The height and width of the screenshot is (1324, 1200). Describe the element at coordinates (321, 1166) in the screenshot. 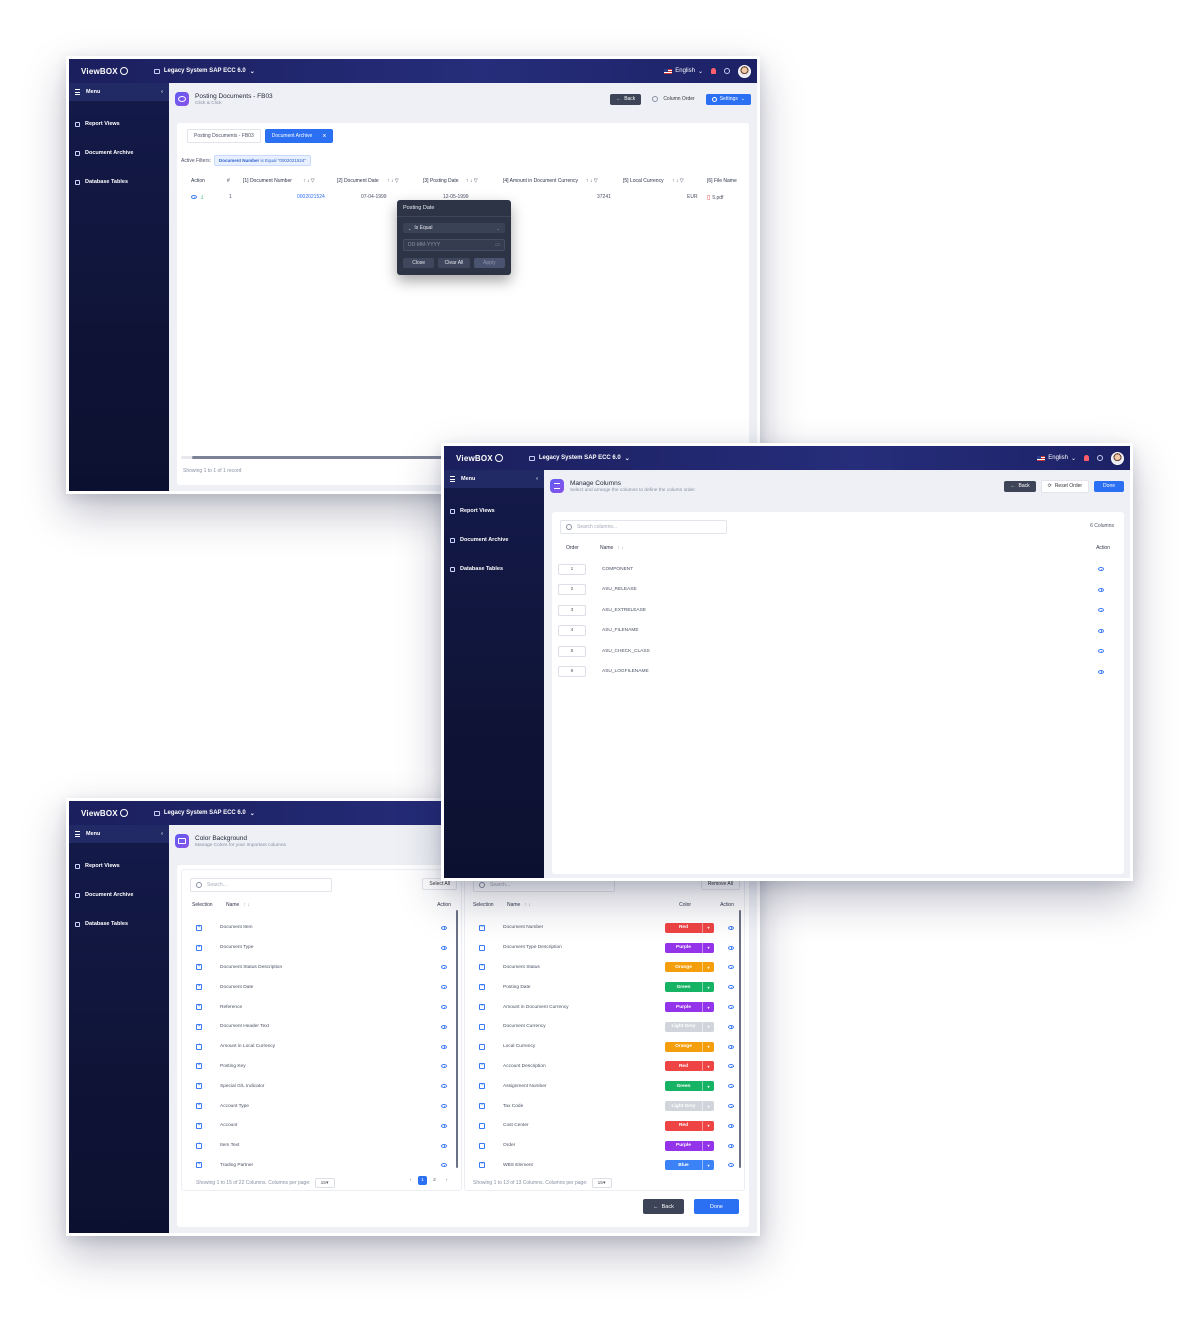

I see `list-item: Trading Partner` at that location.